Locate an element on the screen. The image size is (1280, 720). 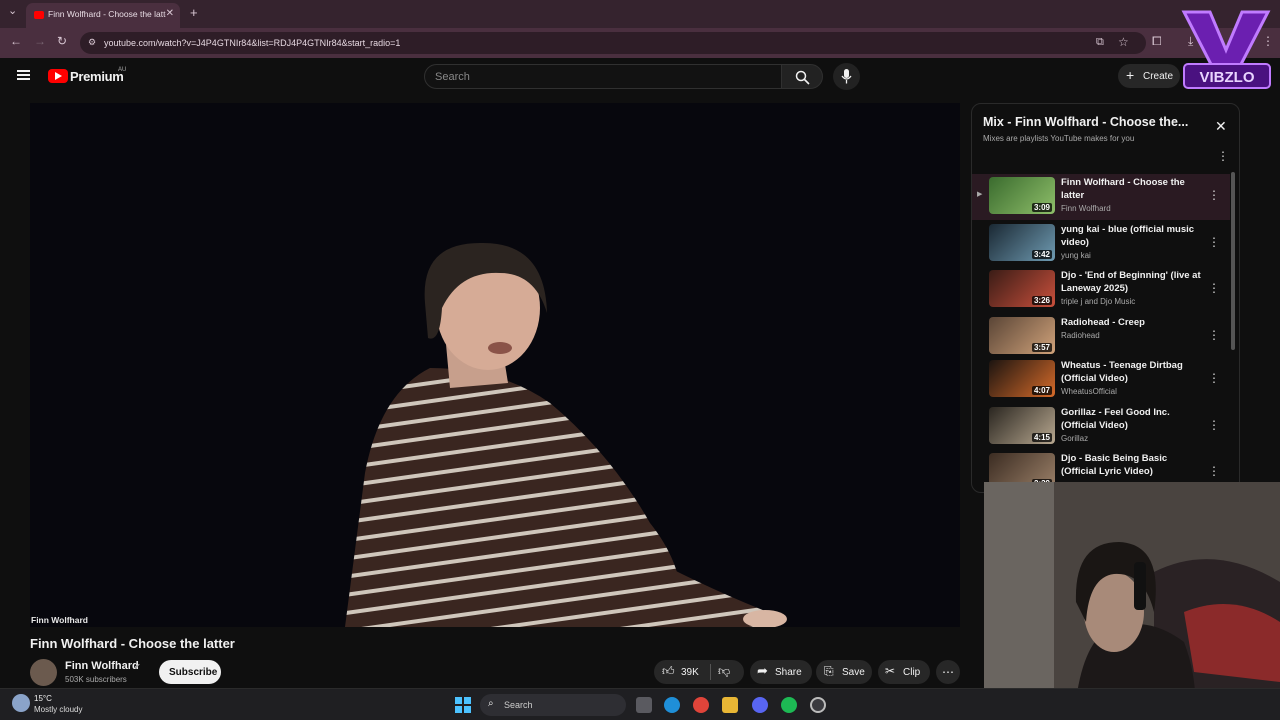
edge-browser-icon is located at coordinates (672, 705).